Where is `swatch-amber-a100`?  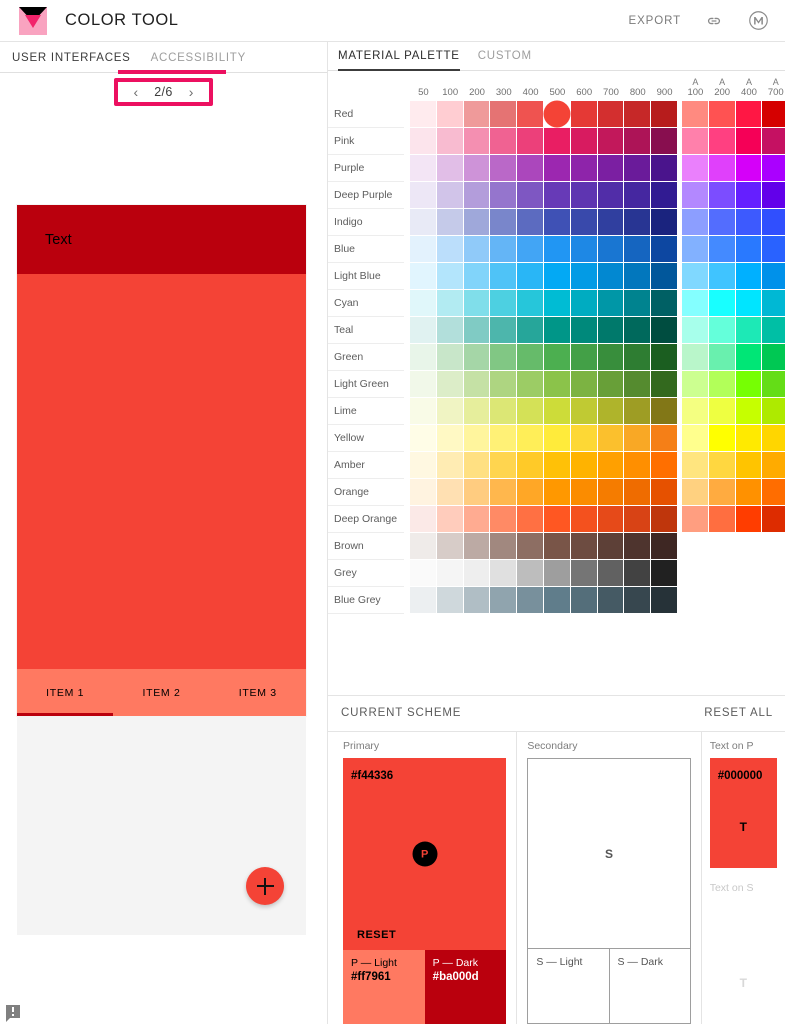
swatch-amber-a100 is located at coordinates (695, 466).